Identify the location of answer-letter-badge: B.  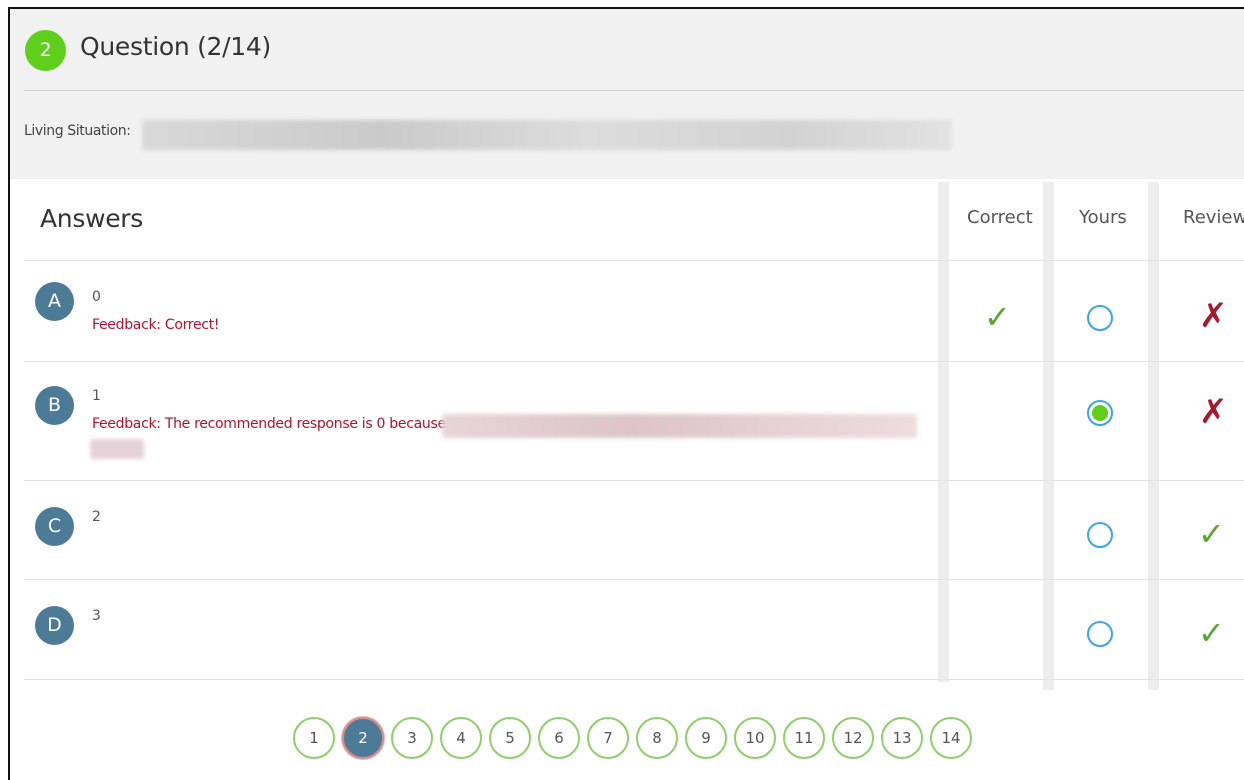
(54, 405).